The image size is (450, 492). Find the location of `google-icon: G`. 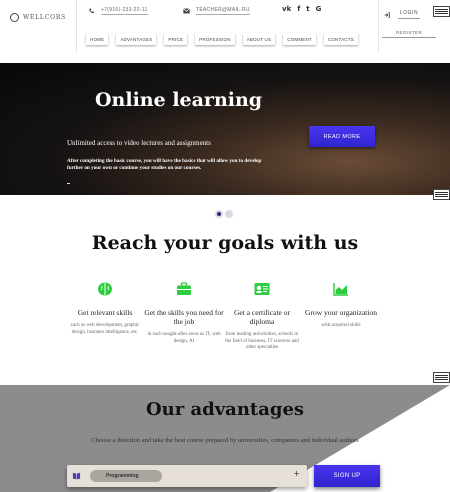

google-icon: G is located at coordinates (319, 9).